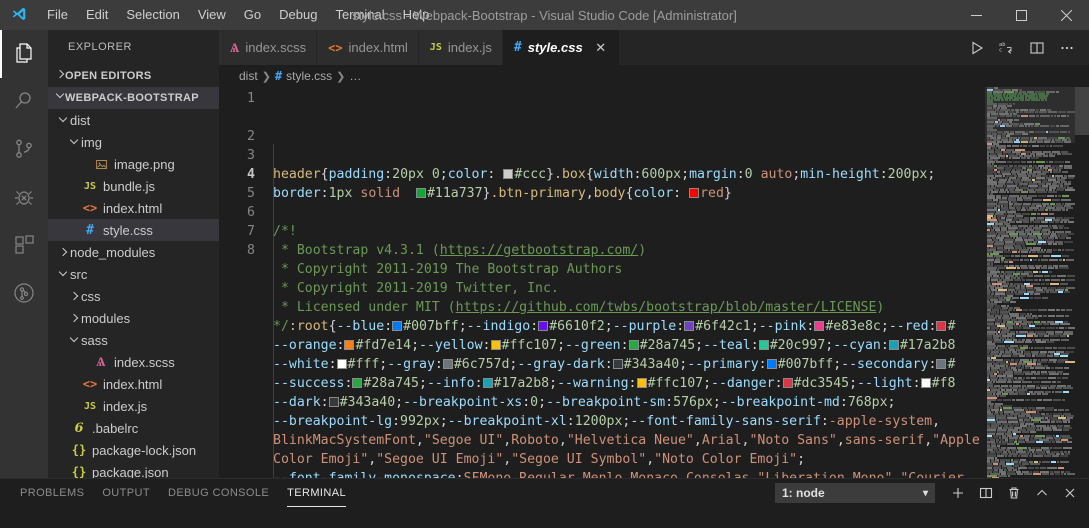 Image resolution: width=1089 pixels, height=528 pixels. I want to click on source-control-icon, so click(24, 150).